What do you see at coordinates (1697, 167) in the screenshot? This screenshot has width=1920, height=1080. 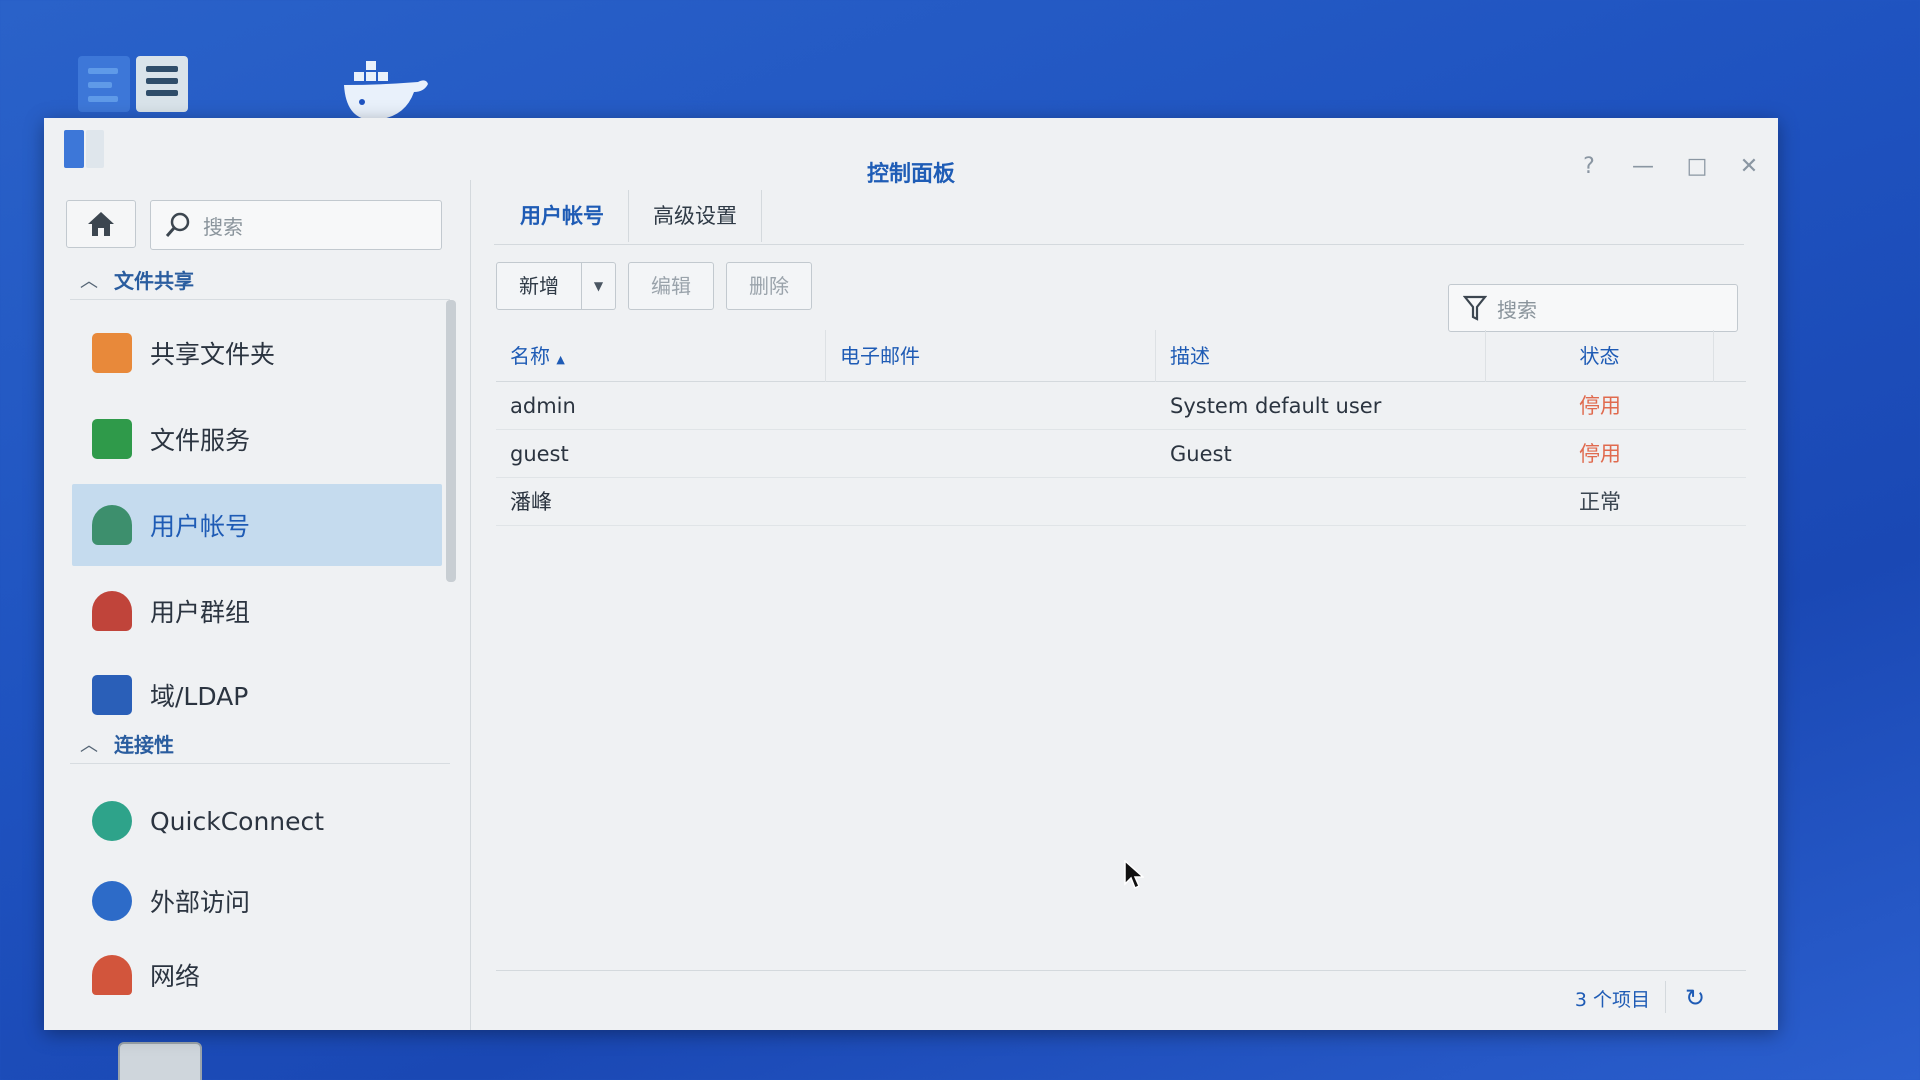 I see `maximize-icon: □` at bounding box center [1697, 167].